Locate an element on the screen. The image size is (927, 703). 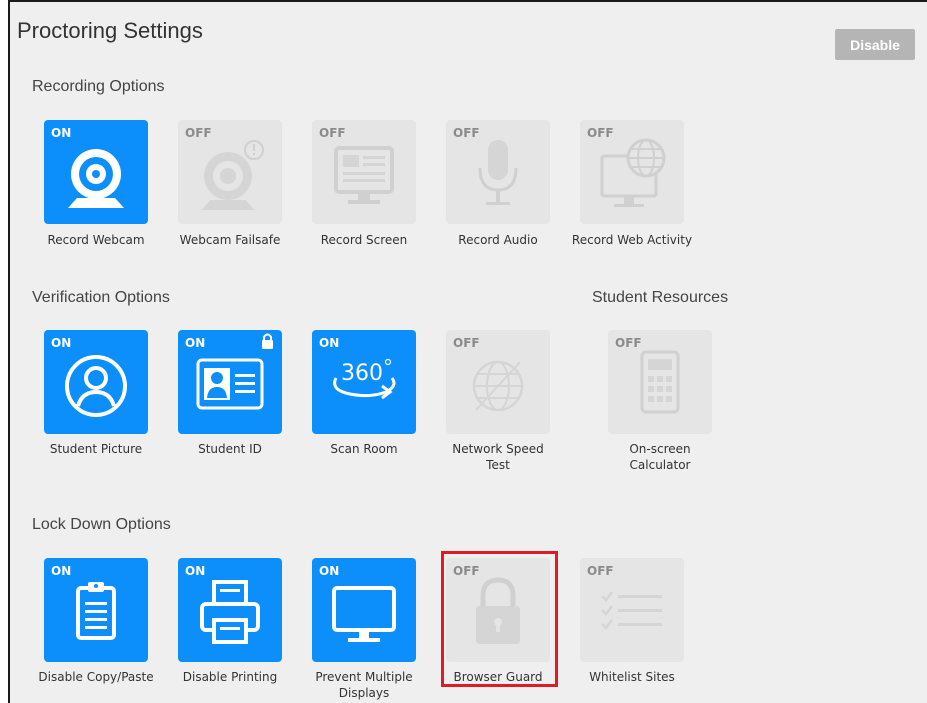
section-title-recording: Recording Options is located at coordinates (98, 86).